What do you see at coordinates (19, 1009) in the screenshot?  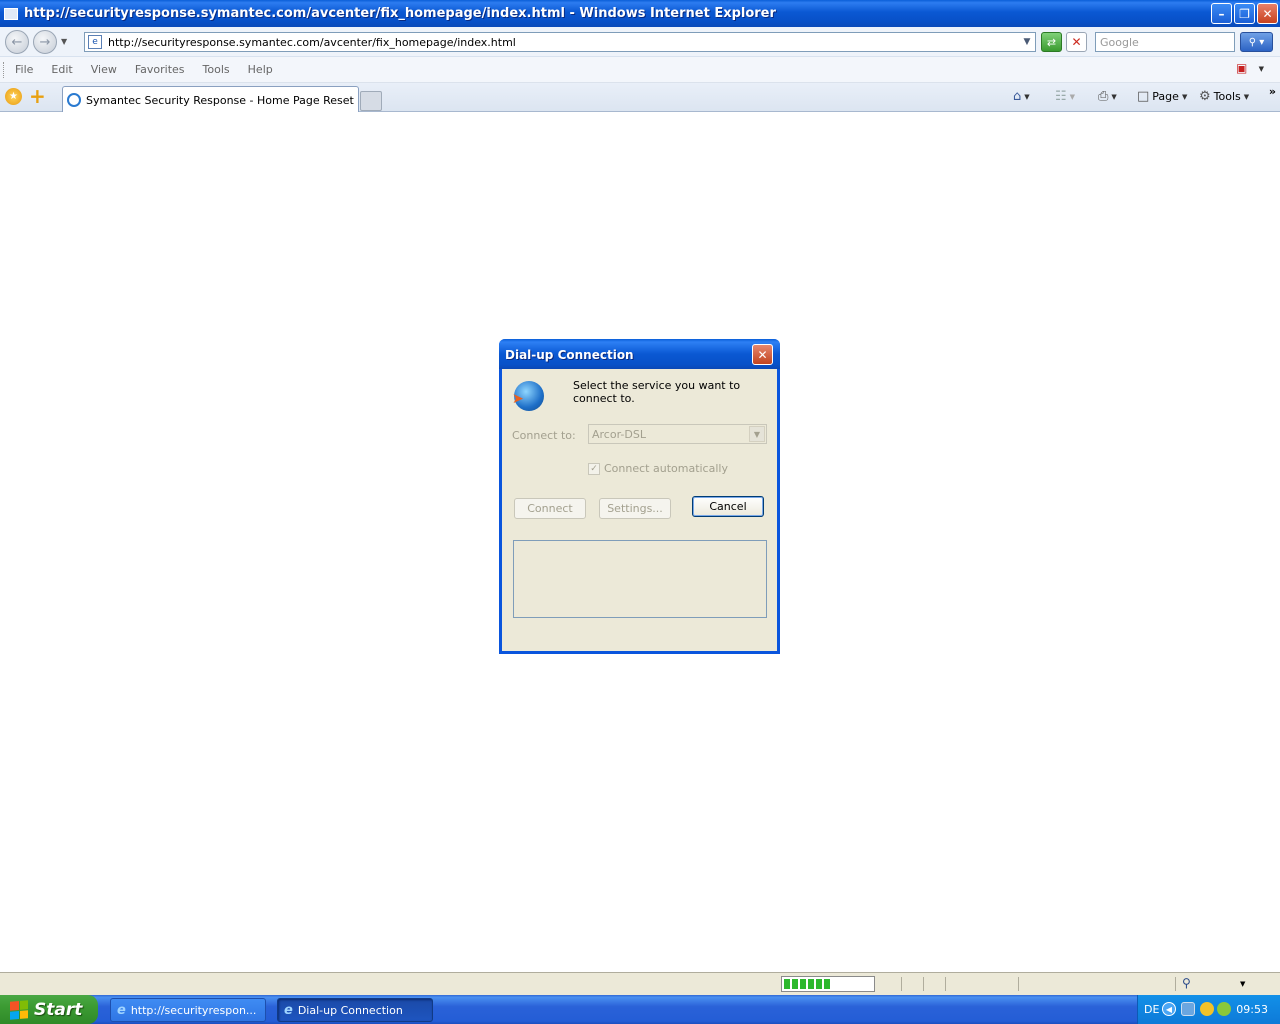 I see `windows-logo-icon` at bounding box center [19, 1009].